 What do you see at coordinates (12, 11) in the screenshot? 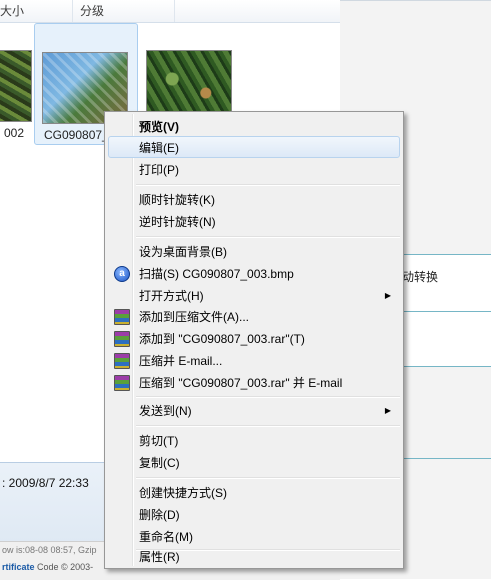
I see `column-size: 大小` at bounding box center [12, 11].